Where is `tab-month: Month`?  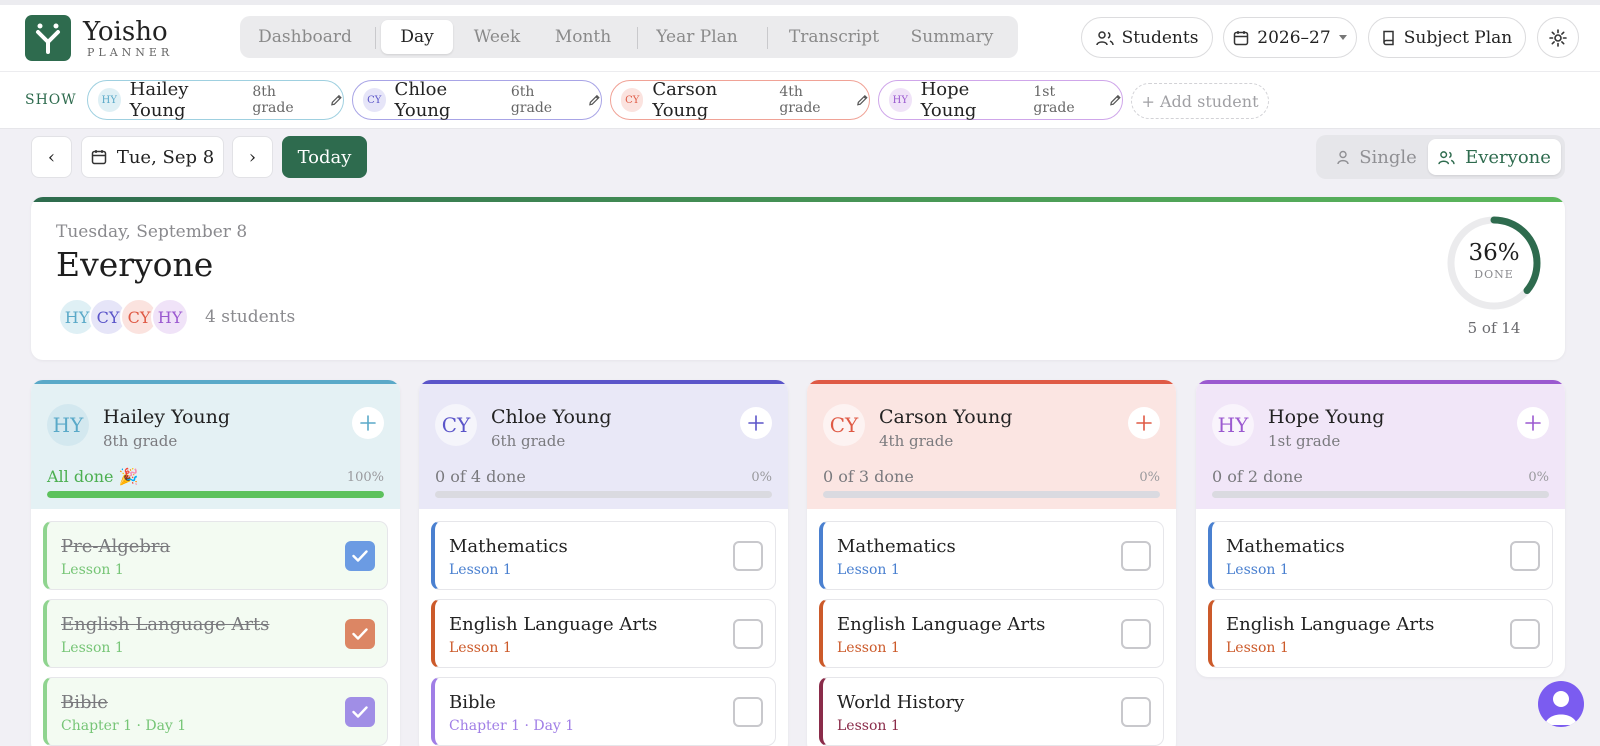
tab-month: Month is located at coordinates (583, 37).